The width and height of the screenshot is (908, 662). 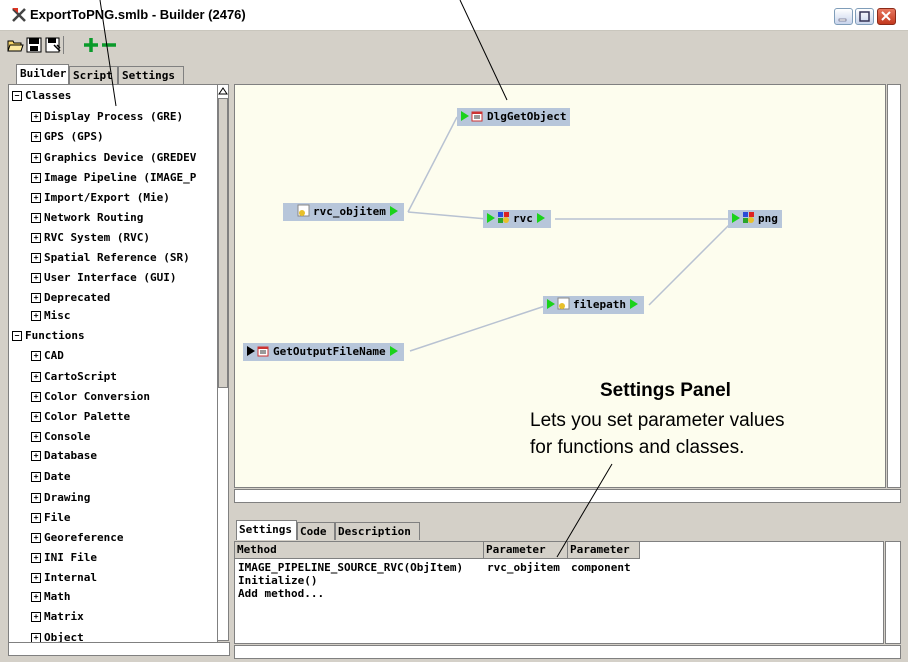 I want to click on tree-item: + Image Pipeline (IMAGE_P, so click(x=113, y=178).